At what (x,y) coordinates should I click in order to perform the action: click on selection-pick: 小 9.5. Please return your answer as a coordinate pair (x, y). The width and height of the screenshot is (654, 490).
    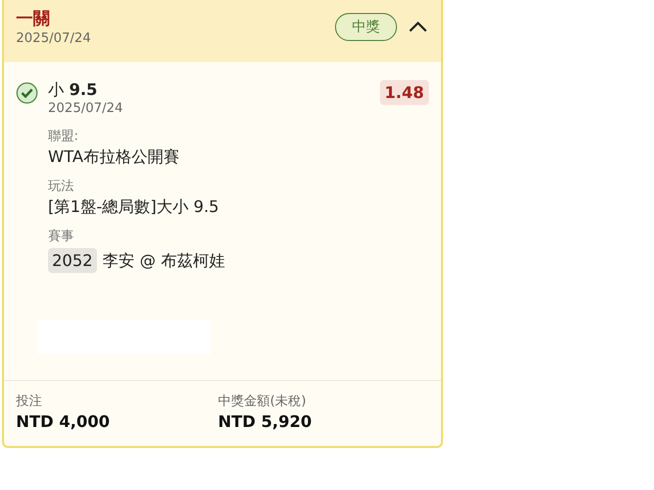
    Looking at the image, I should click on (73, 90).